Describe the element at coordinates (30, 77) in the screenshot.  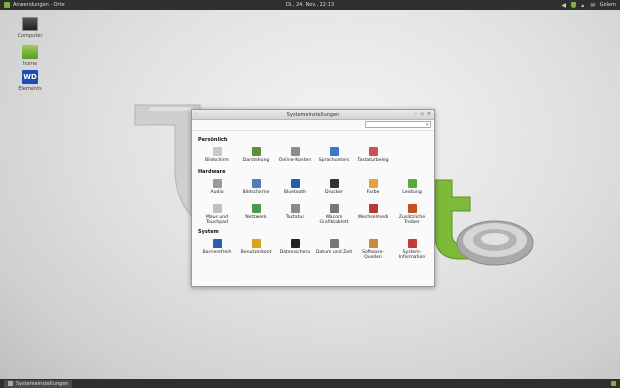
I see `wd-drive-icon: WD` at that location.